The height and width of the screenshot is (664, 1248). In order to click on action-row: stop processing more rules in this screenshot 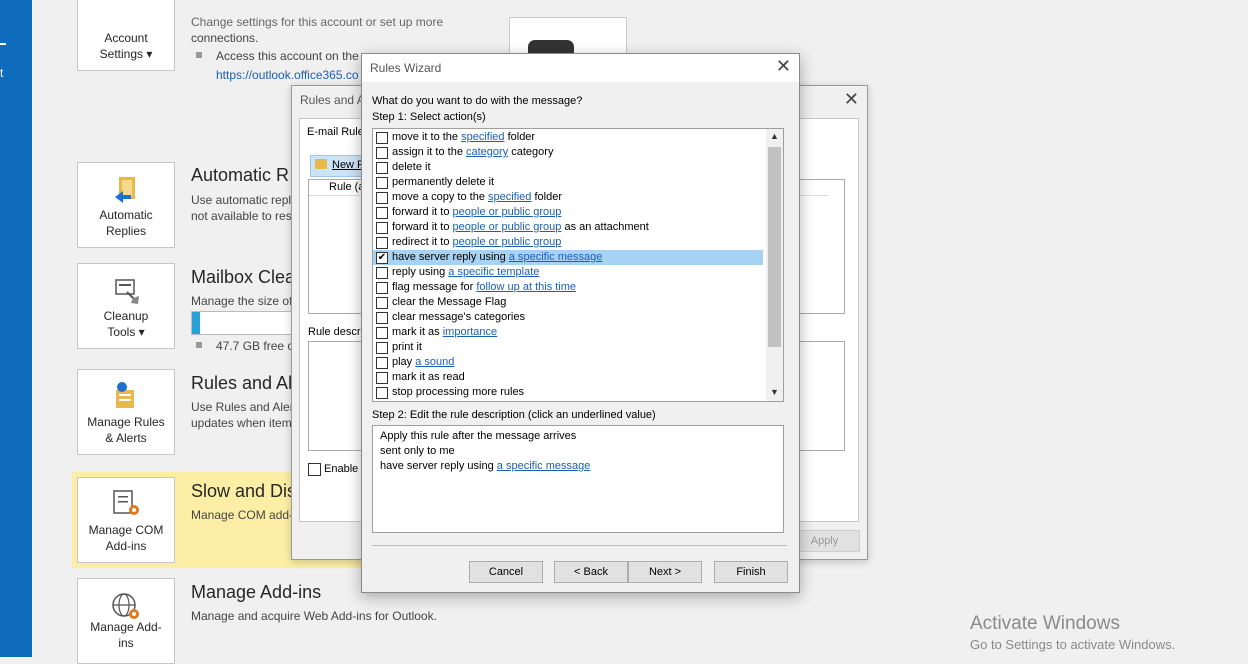, I will do `click(568, 392)`.